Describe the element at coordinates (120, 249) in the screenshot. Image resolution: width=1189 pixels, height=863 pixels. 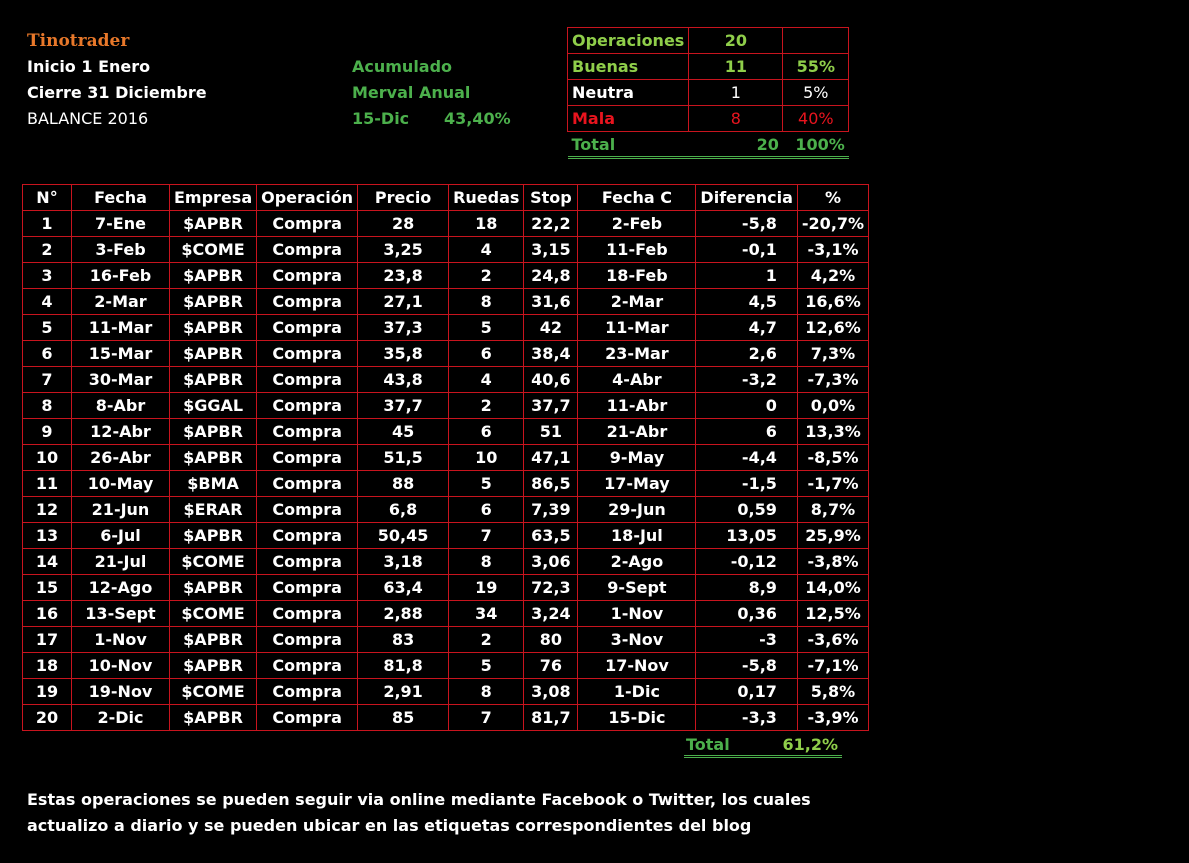
I see `table-cell: 3-Feb` at that location.